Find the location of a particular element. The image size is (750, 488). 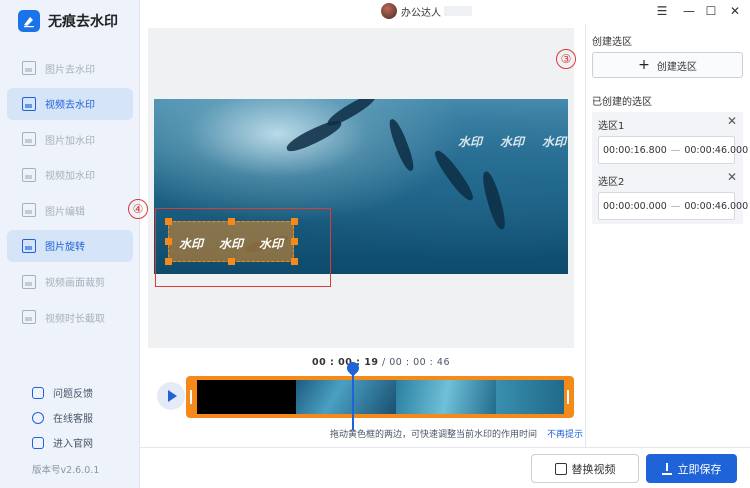

logo-icon is located at coordinates (29, 21).